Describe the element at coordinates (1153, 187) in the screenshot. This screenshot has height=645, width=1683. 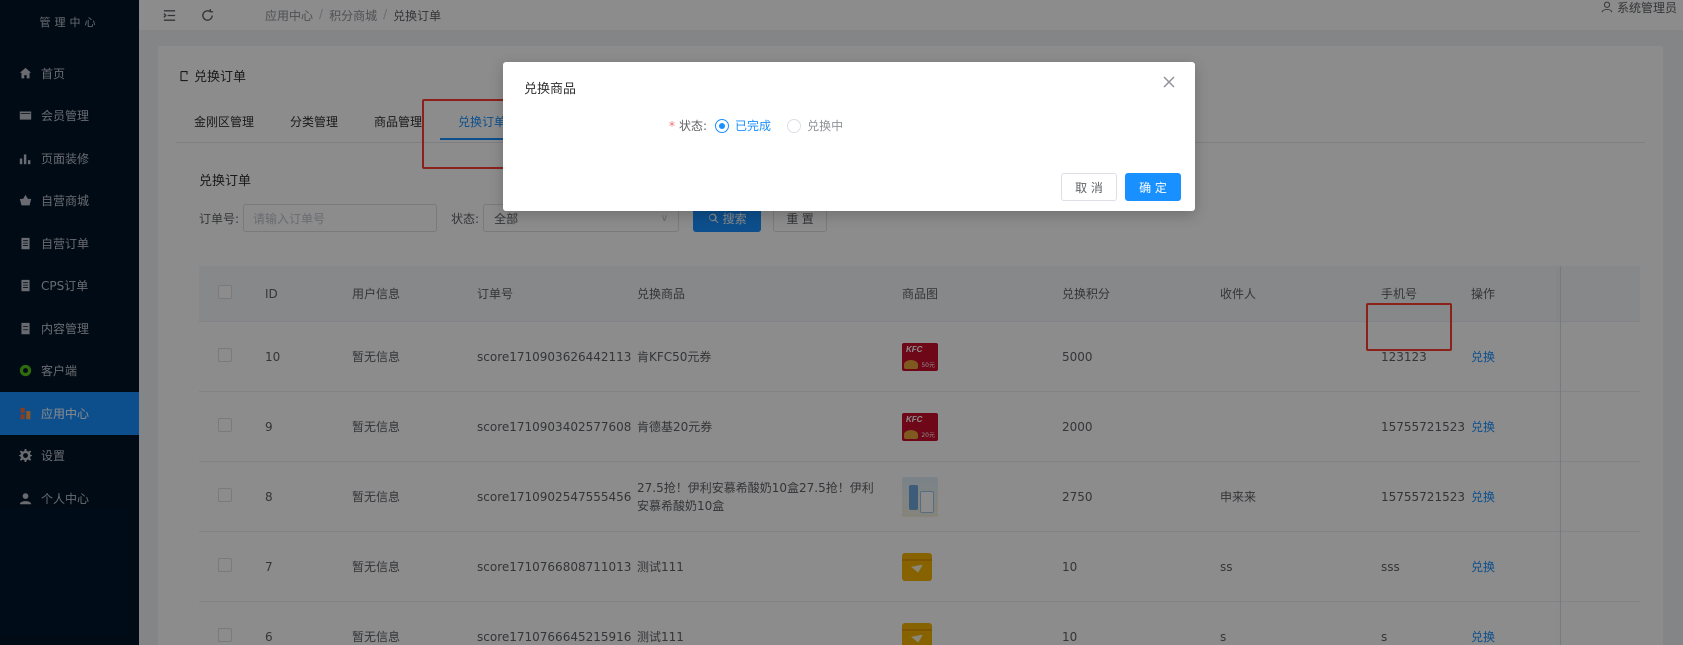
I see `confirm-button: 确 定` at that location.